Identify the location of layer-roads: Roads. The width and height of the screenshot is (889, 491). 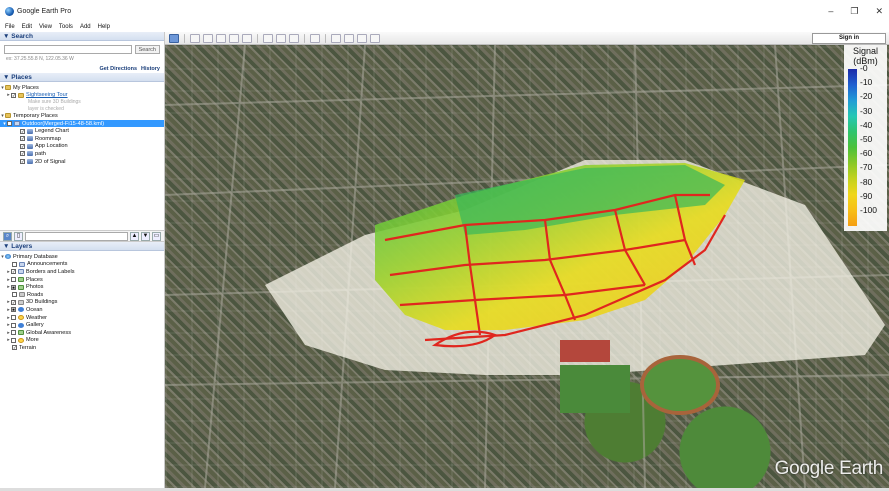
(82, 295).